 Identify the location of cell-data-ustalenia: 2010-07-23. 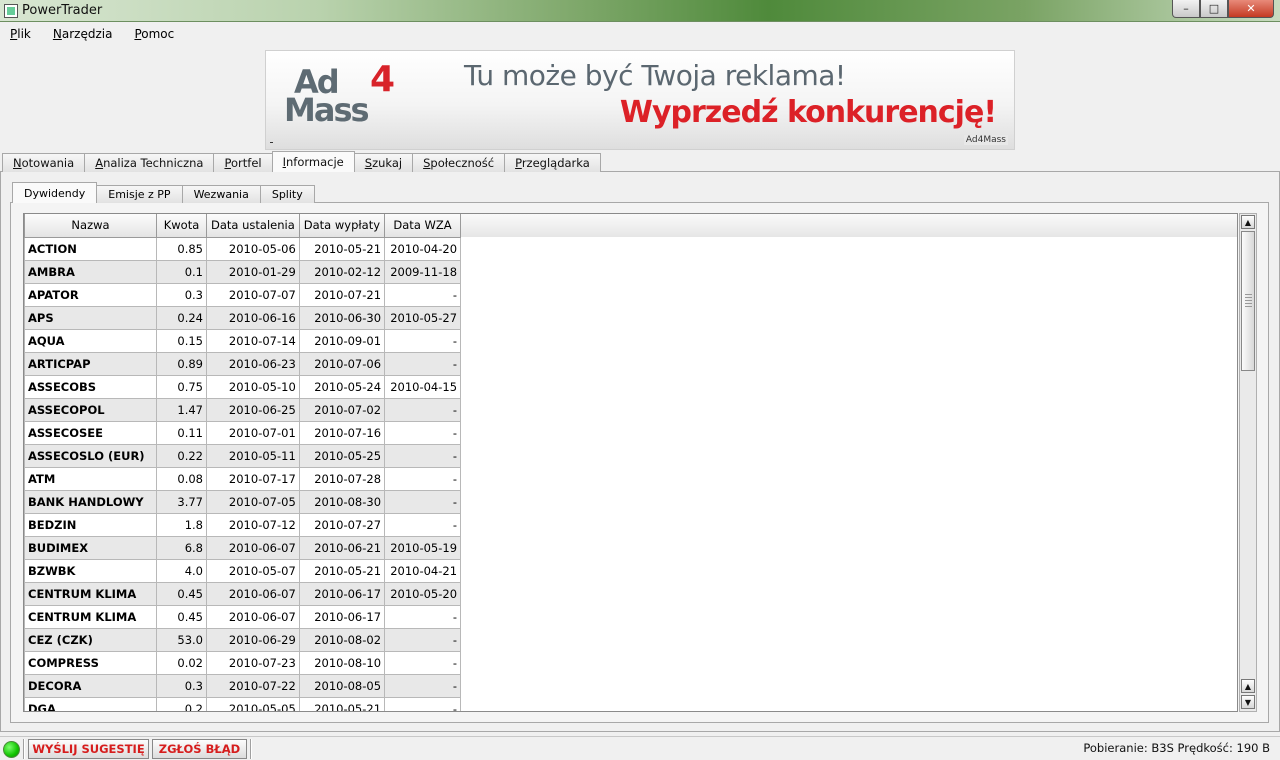
(253, 662).